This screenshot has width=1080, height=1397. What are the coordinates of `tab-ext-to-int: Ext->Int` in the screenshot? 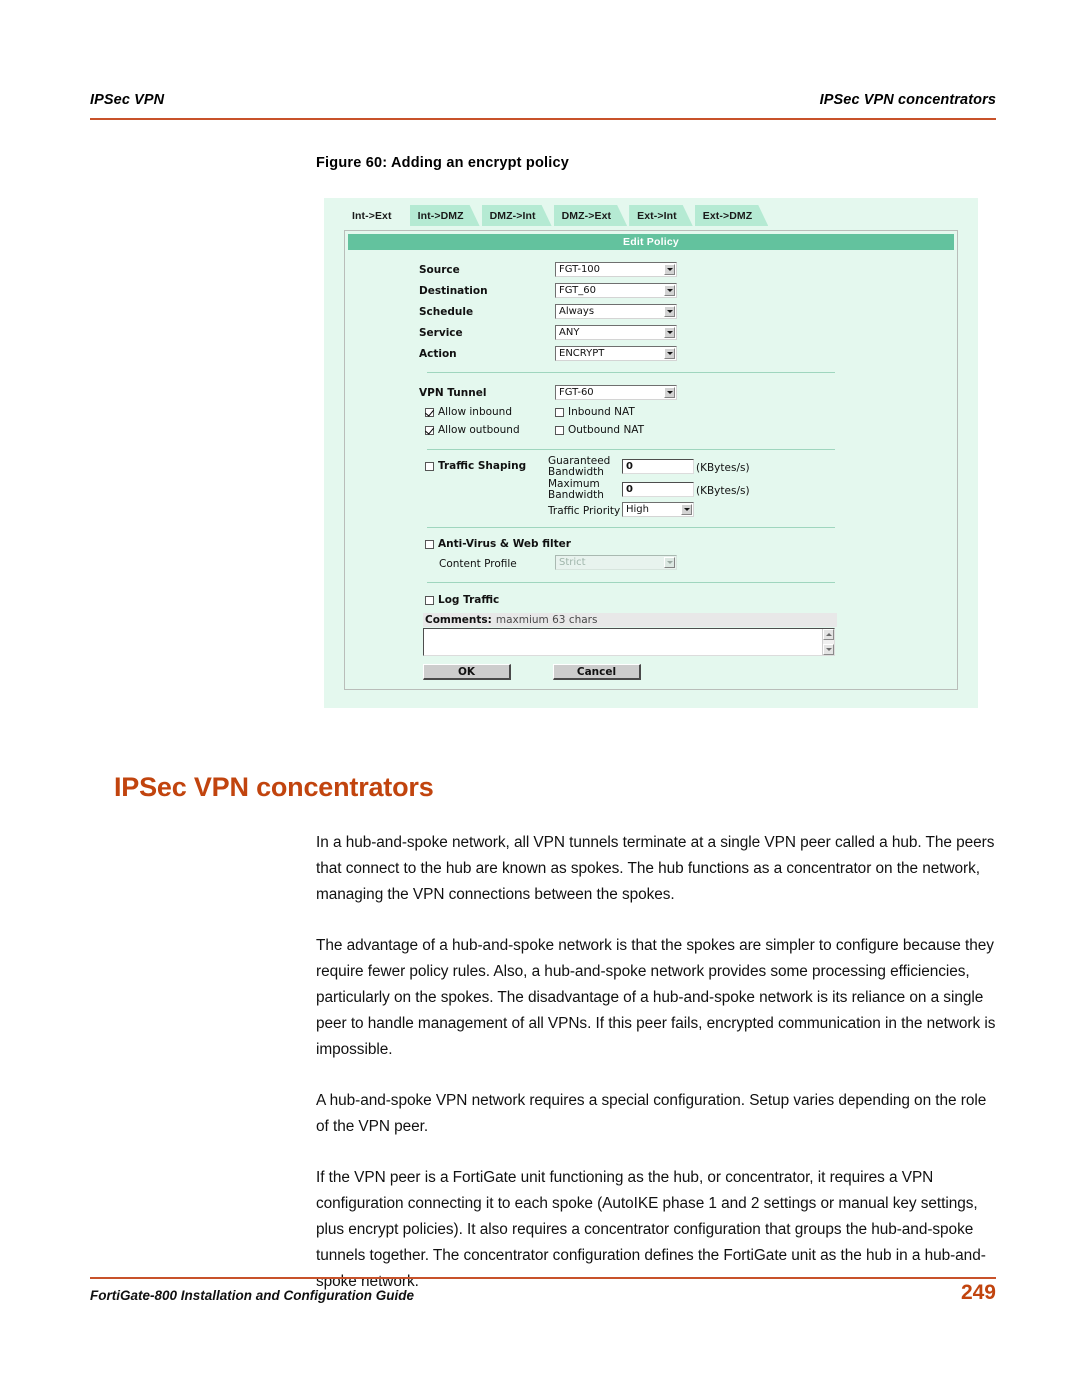 It's located at (661, 215).